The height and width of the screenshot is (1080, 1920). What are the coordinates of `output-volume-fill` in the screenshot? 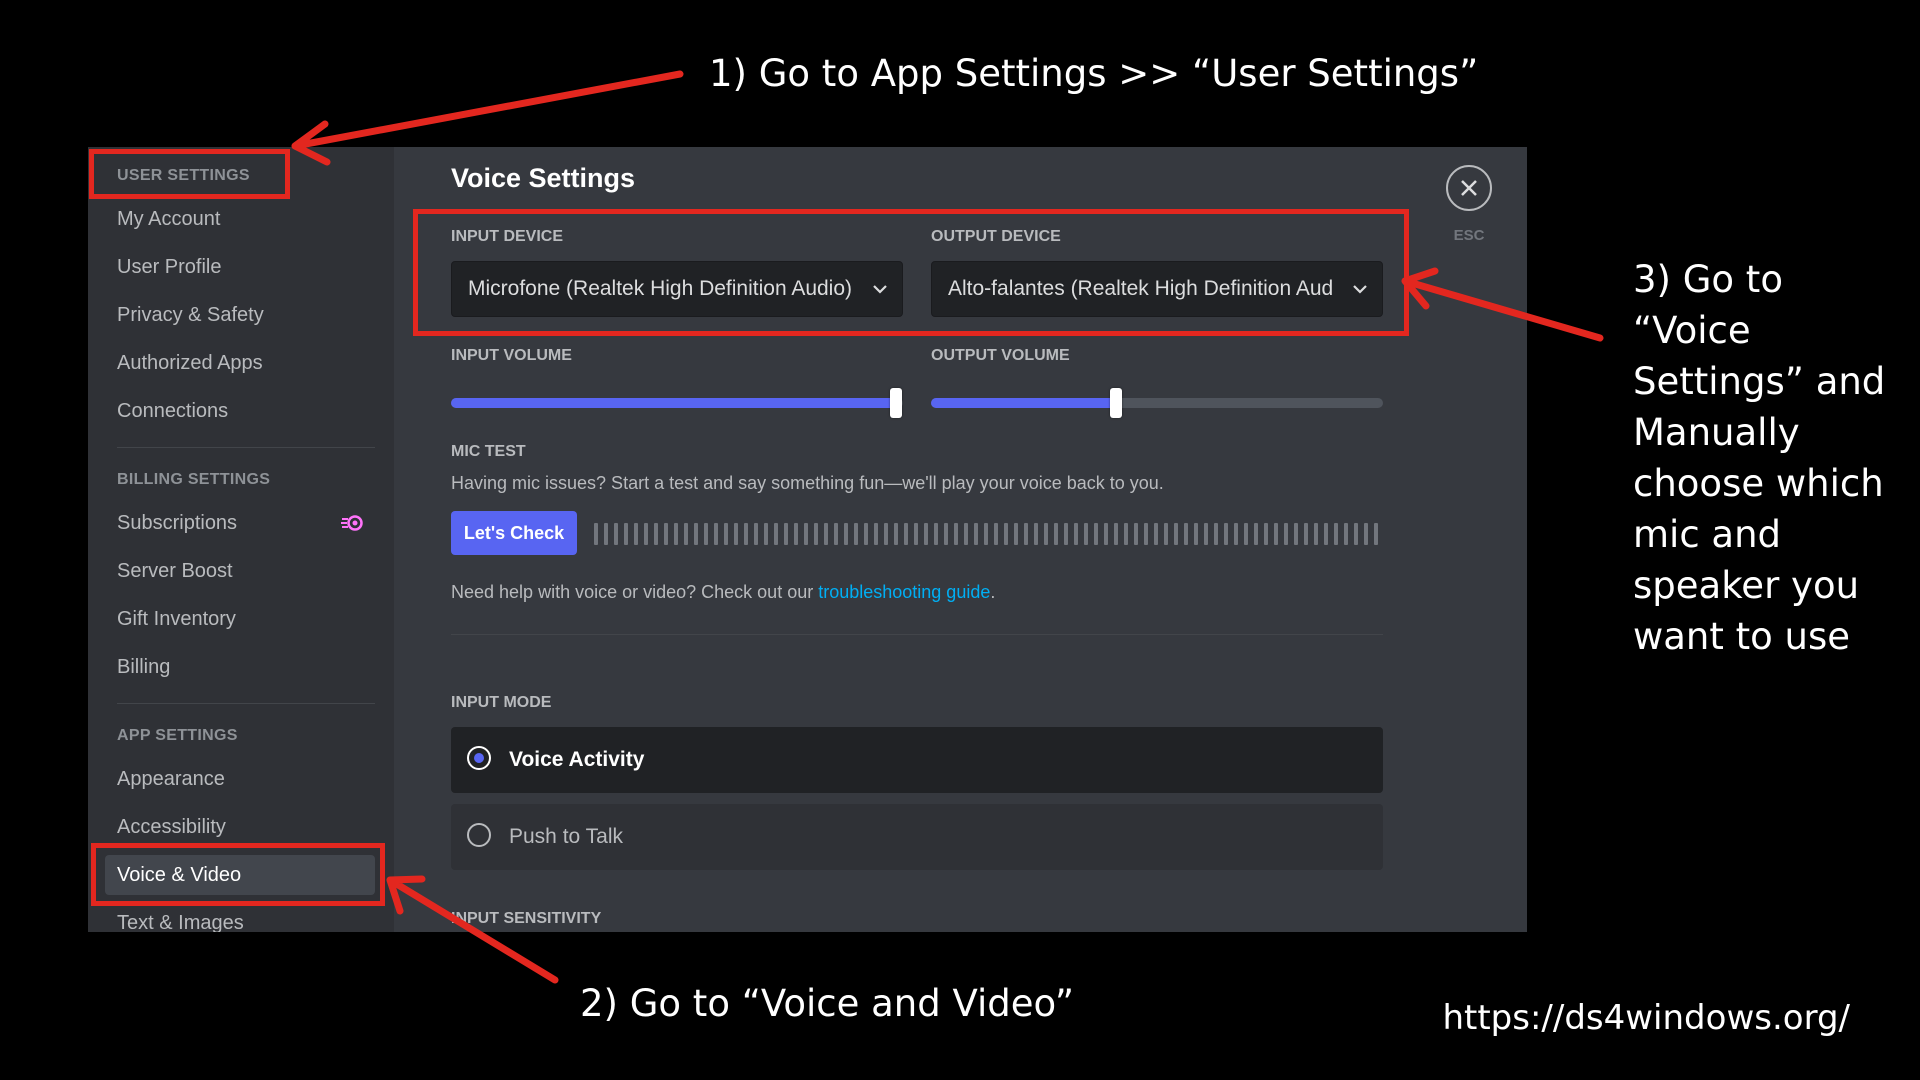 It's located at (1024, 403).